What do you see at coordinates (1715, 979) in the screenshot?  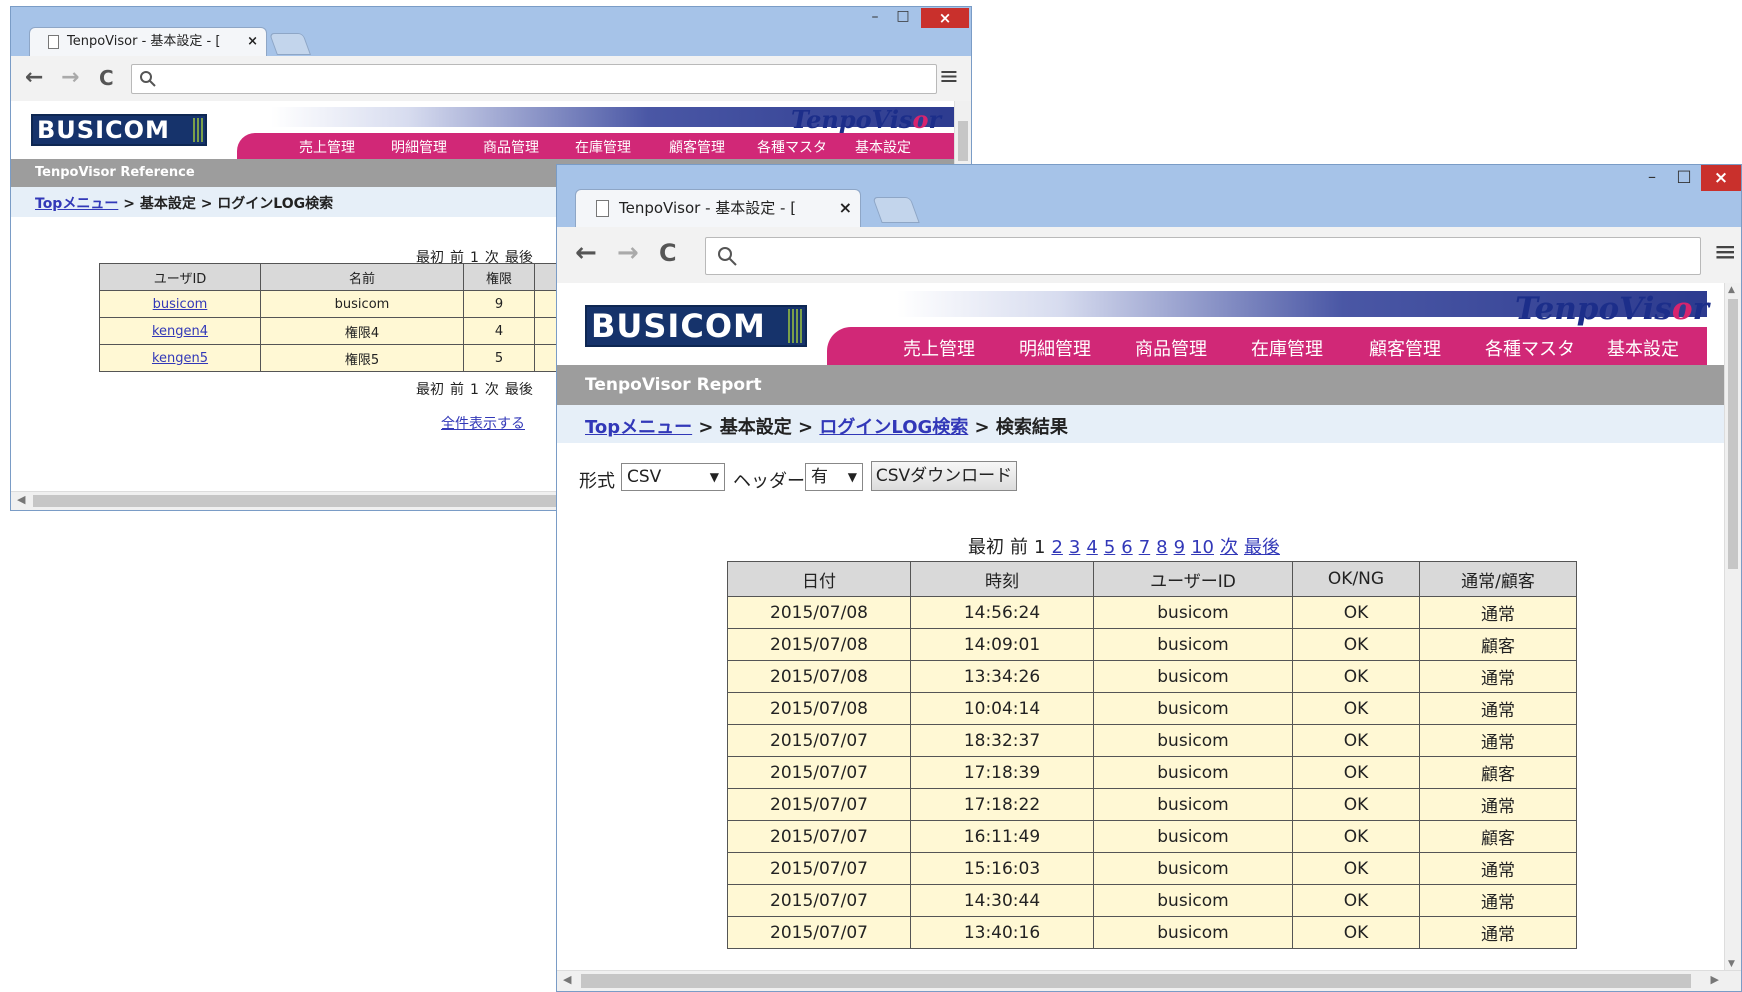 I see `scroll-right-icon: ▶` at bounding box center [1715, 979].